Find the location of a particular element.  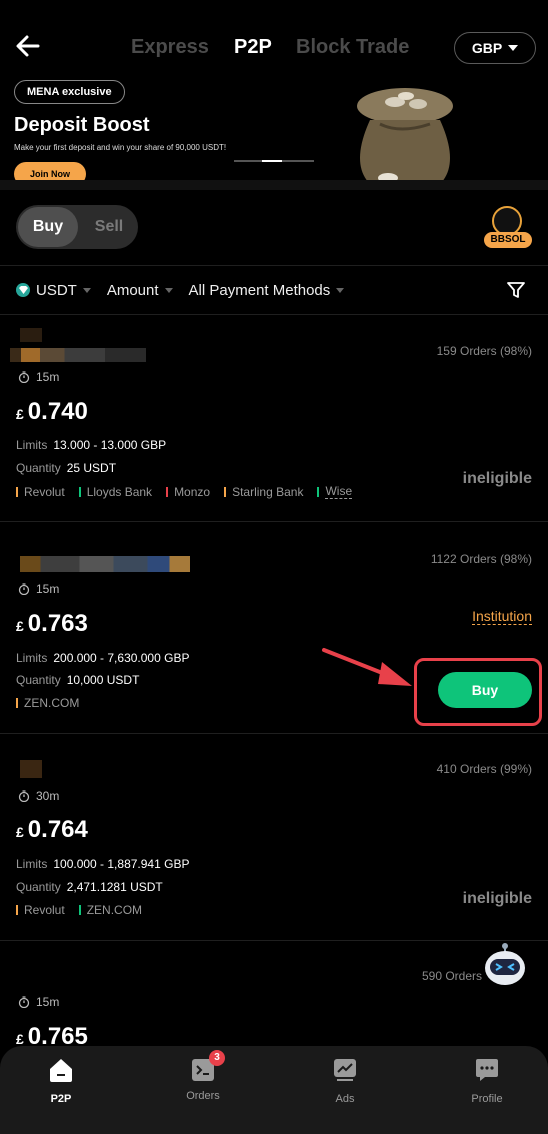

nav-label: Ads is located at coordinates (345, 1099).